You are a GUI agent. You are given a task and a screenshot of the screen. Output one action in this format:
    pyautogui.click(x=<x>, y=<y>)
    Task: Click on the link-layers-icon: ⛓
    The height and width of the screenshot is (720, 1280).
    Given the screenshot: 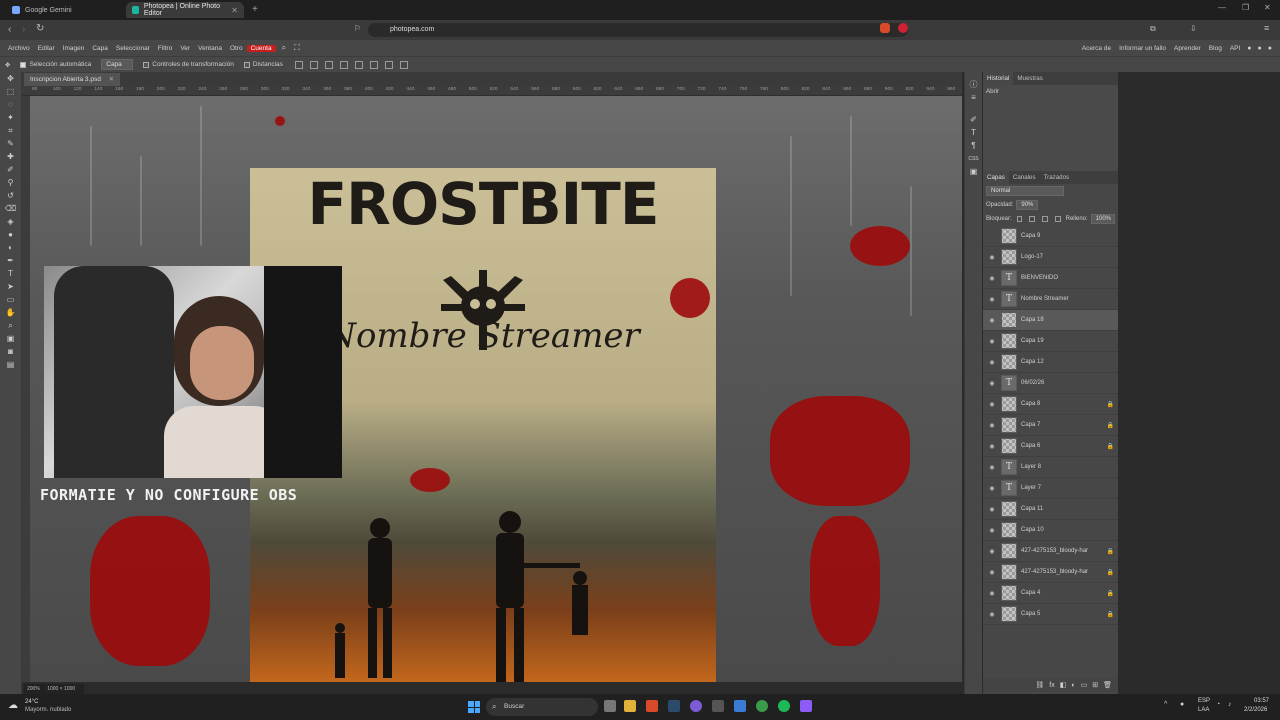 What is the action you would take?
    pyautogui.click(x=1039, y=685)
    